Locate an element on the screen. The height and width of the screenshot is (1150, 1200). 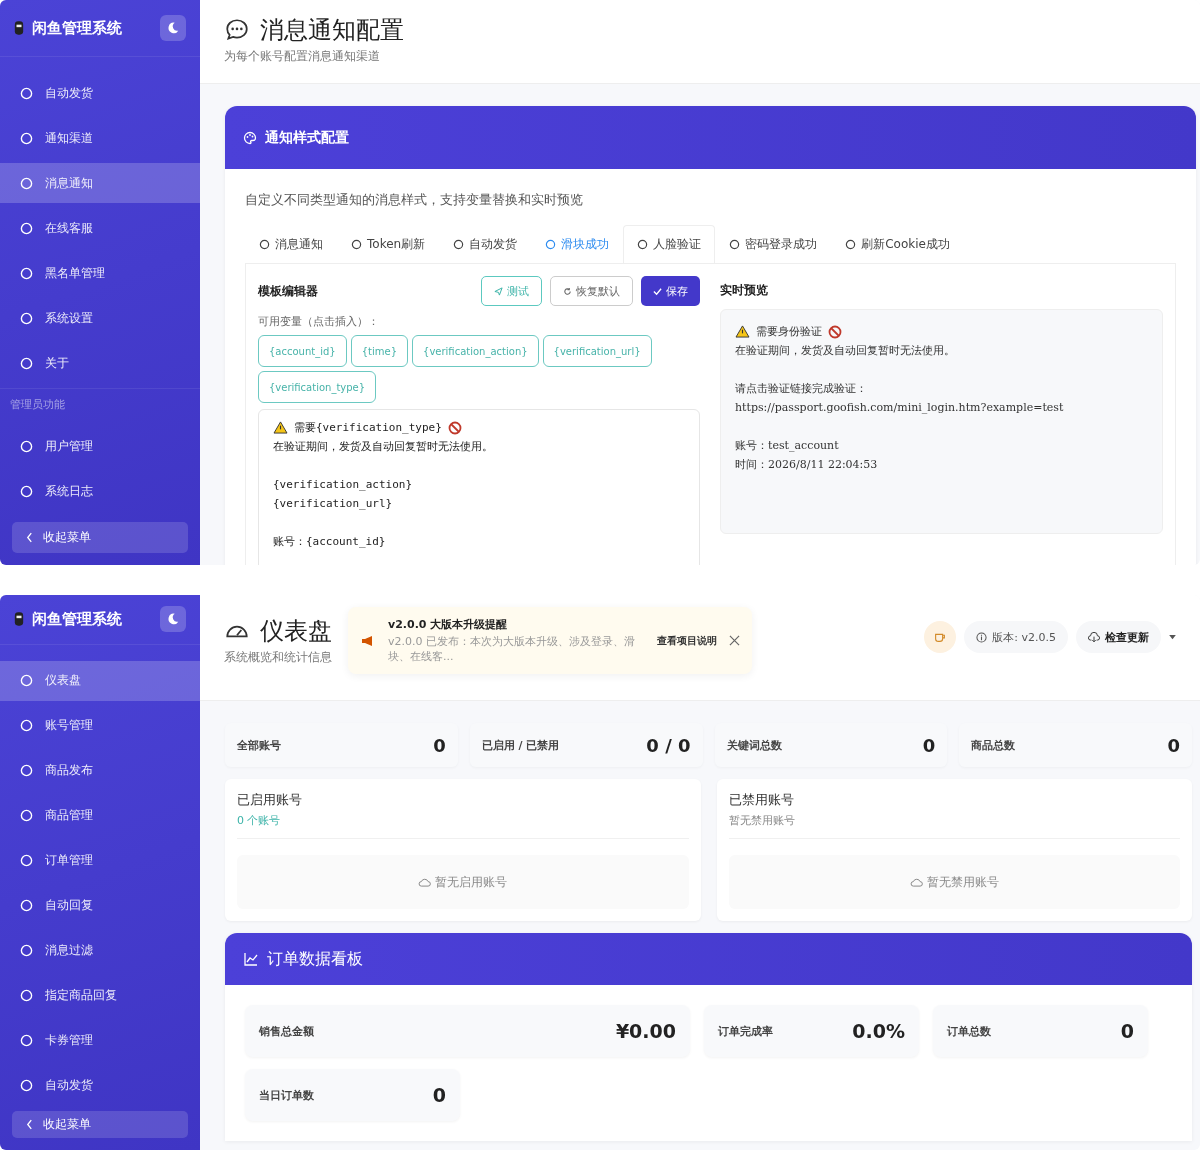
action-button: 保存 is located at coordinates (670, 291).